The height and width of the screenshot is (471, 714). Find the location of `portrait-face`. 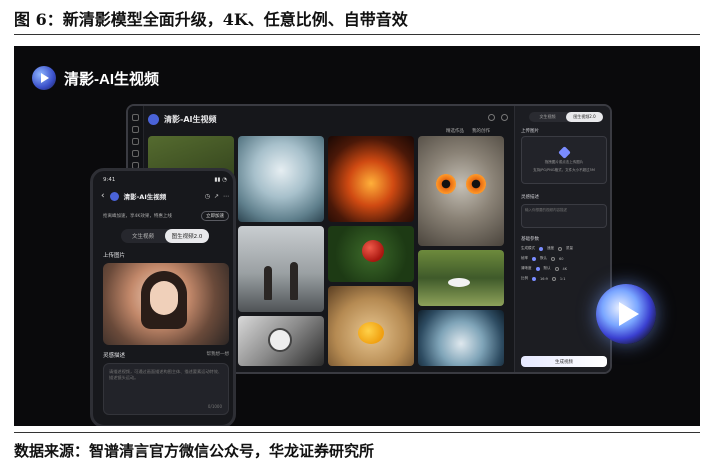

portrait-face is located at coordinates (164, 298).